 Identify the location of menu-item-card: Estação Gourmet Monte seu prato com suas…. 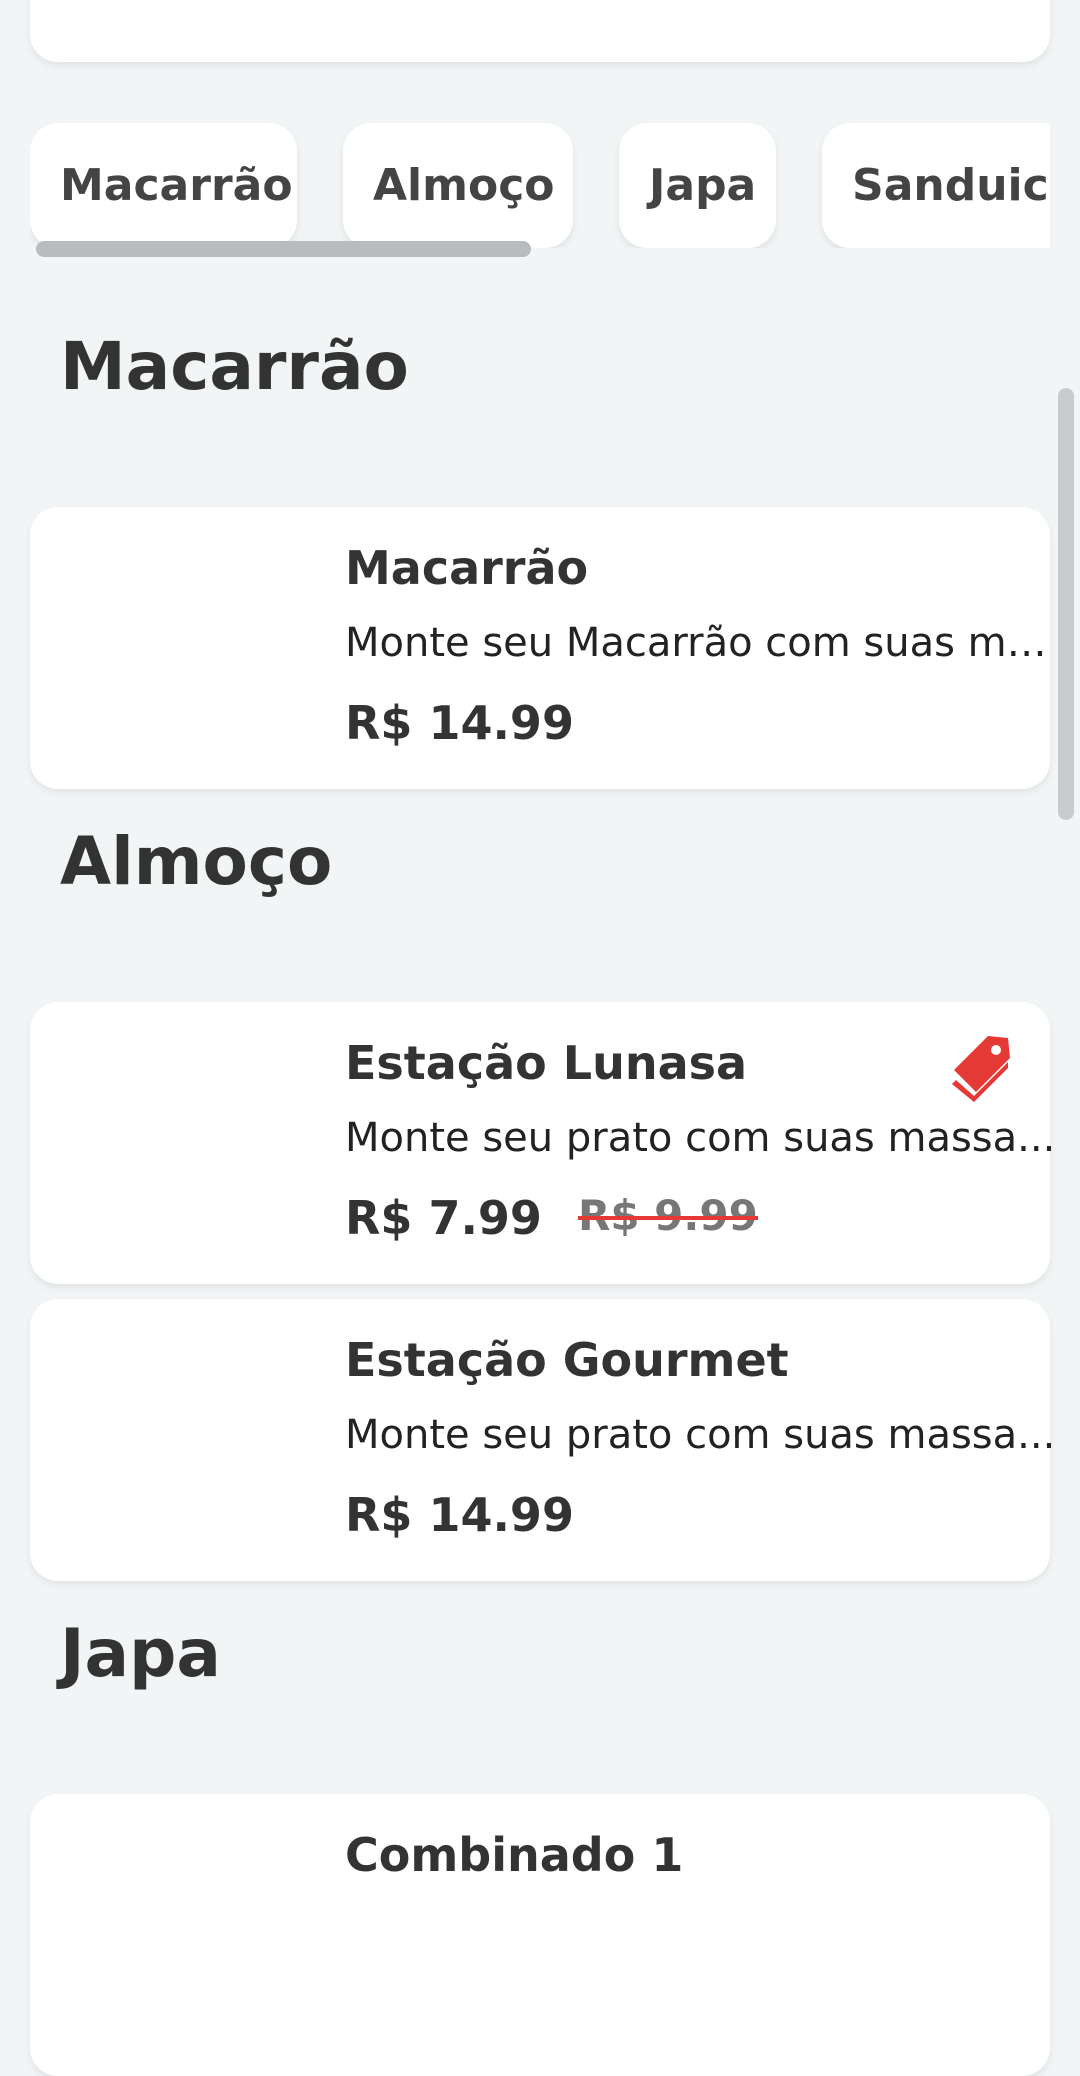
(542, 1440).